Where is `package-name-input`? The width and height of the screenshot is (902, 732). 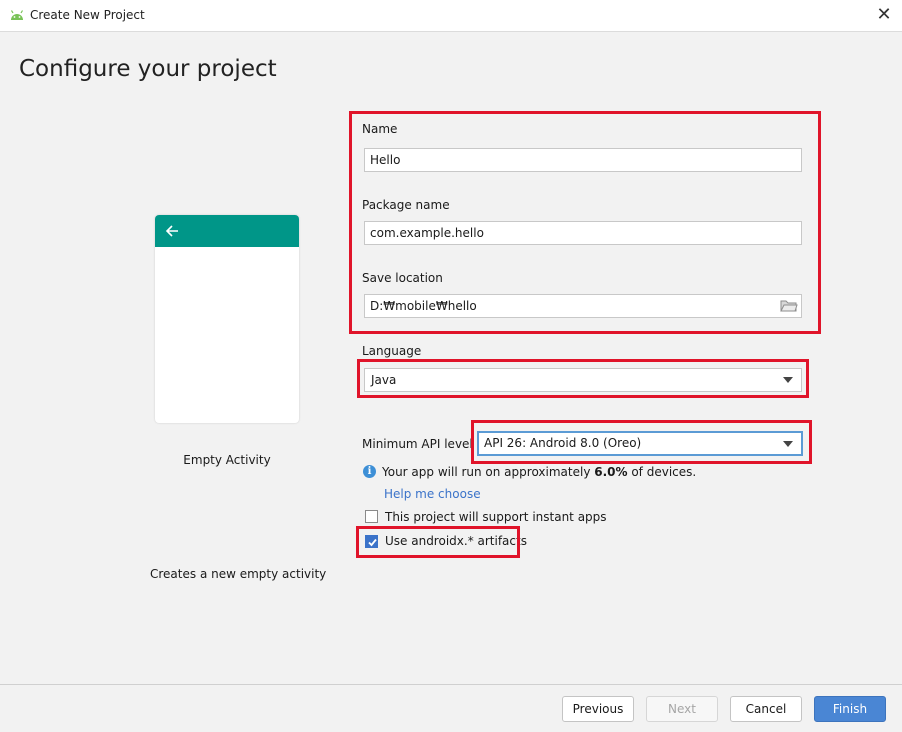
package-name-input is located at coordinates (583, 233).